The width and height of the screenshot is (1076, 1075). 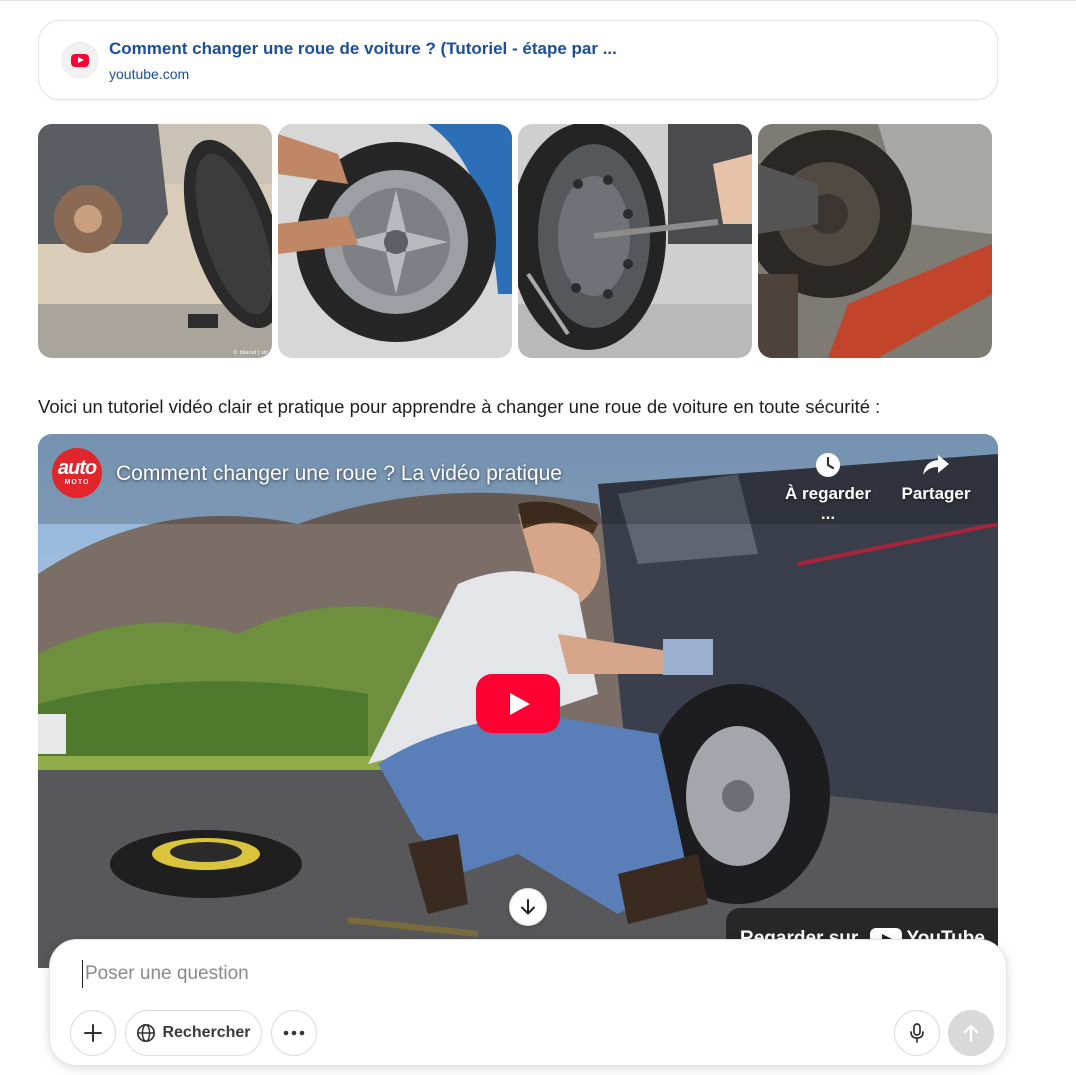 I want to click on arrow-down-icon, so click(x=528, y=907).